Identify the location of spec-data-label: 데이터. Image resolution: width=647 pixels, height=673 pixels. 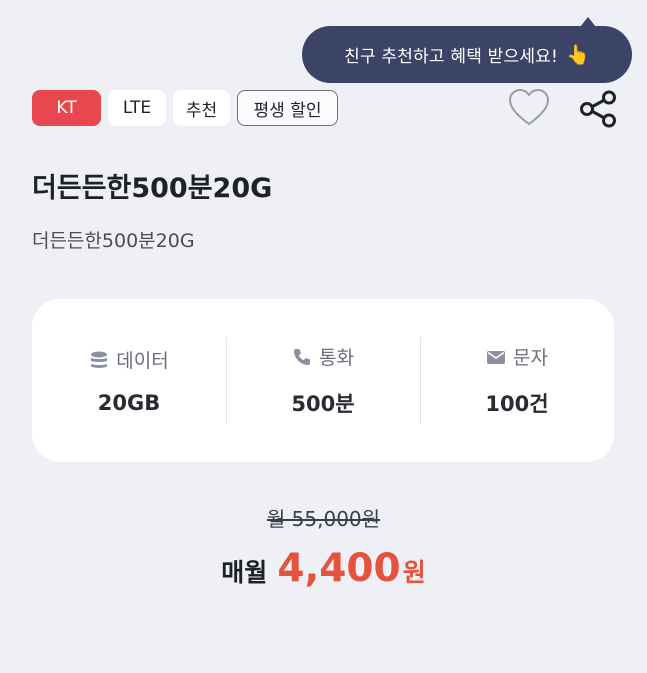
(142, 361).